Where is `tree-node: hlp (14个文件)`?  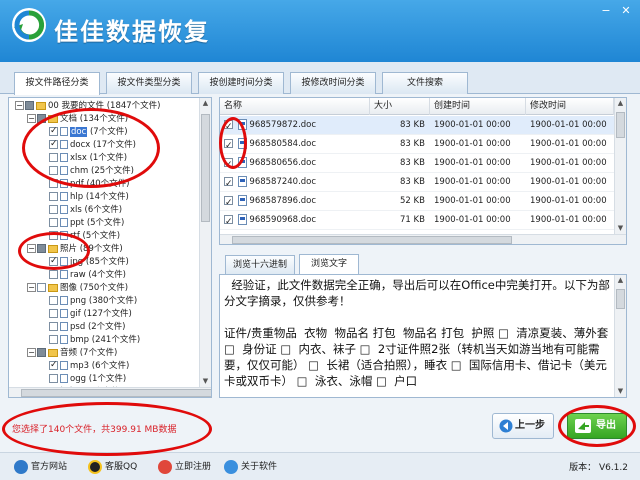
tree-node: hlp (14个文件) is located at coordinates (84, 197).